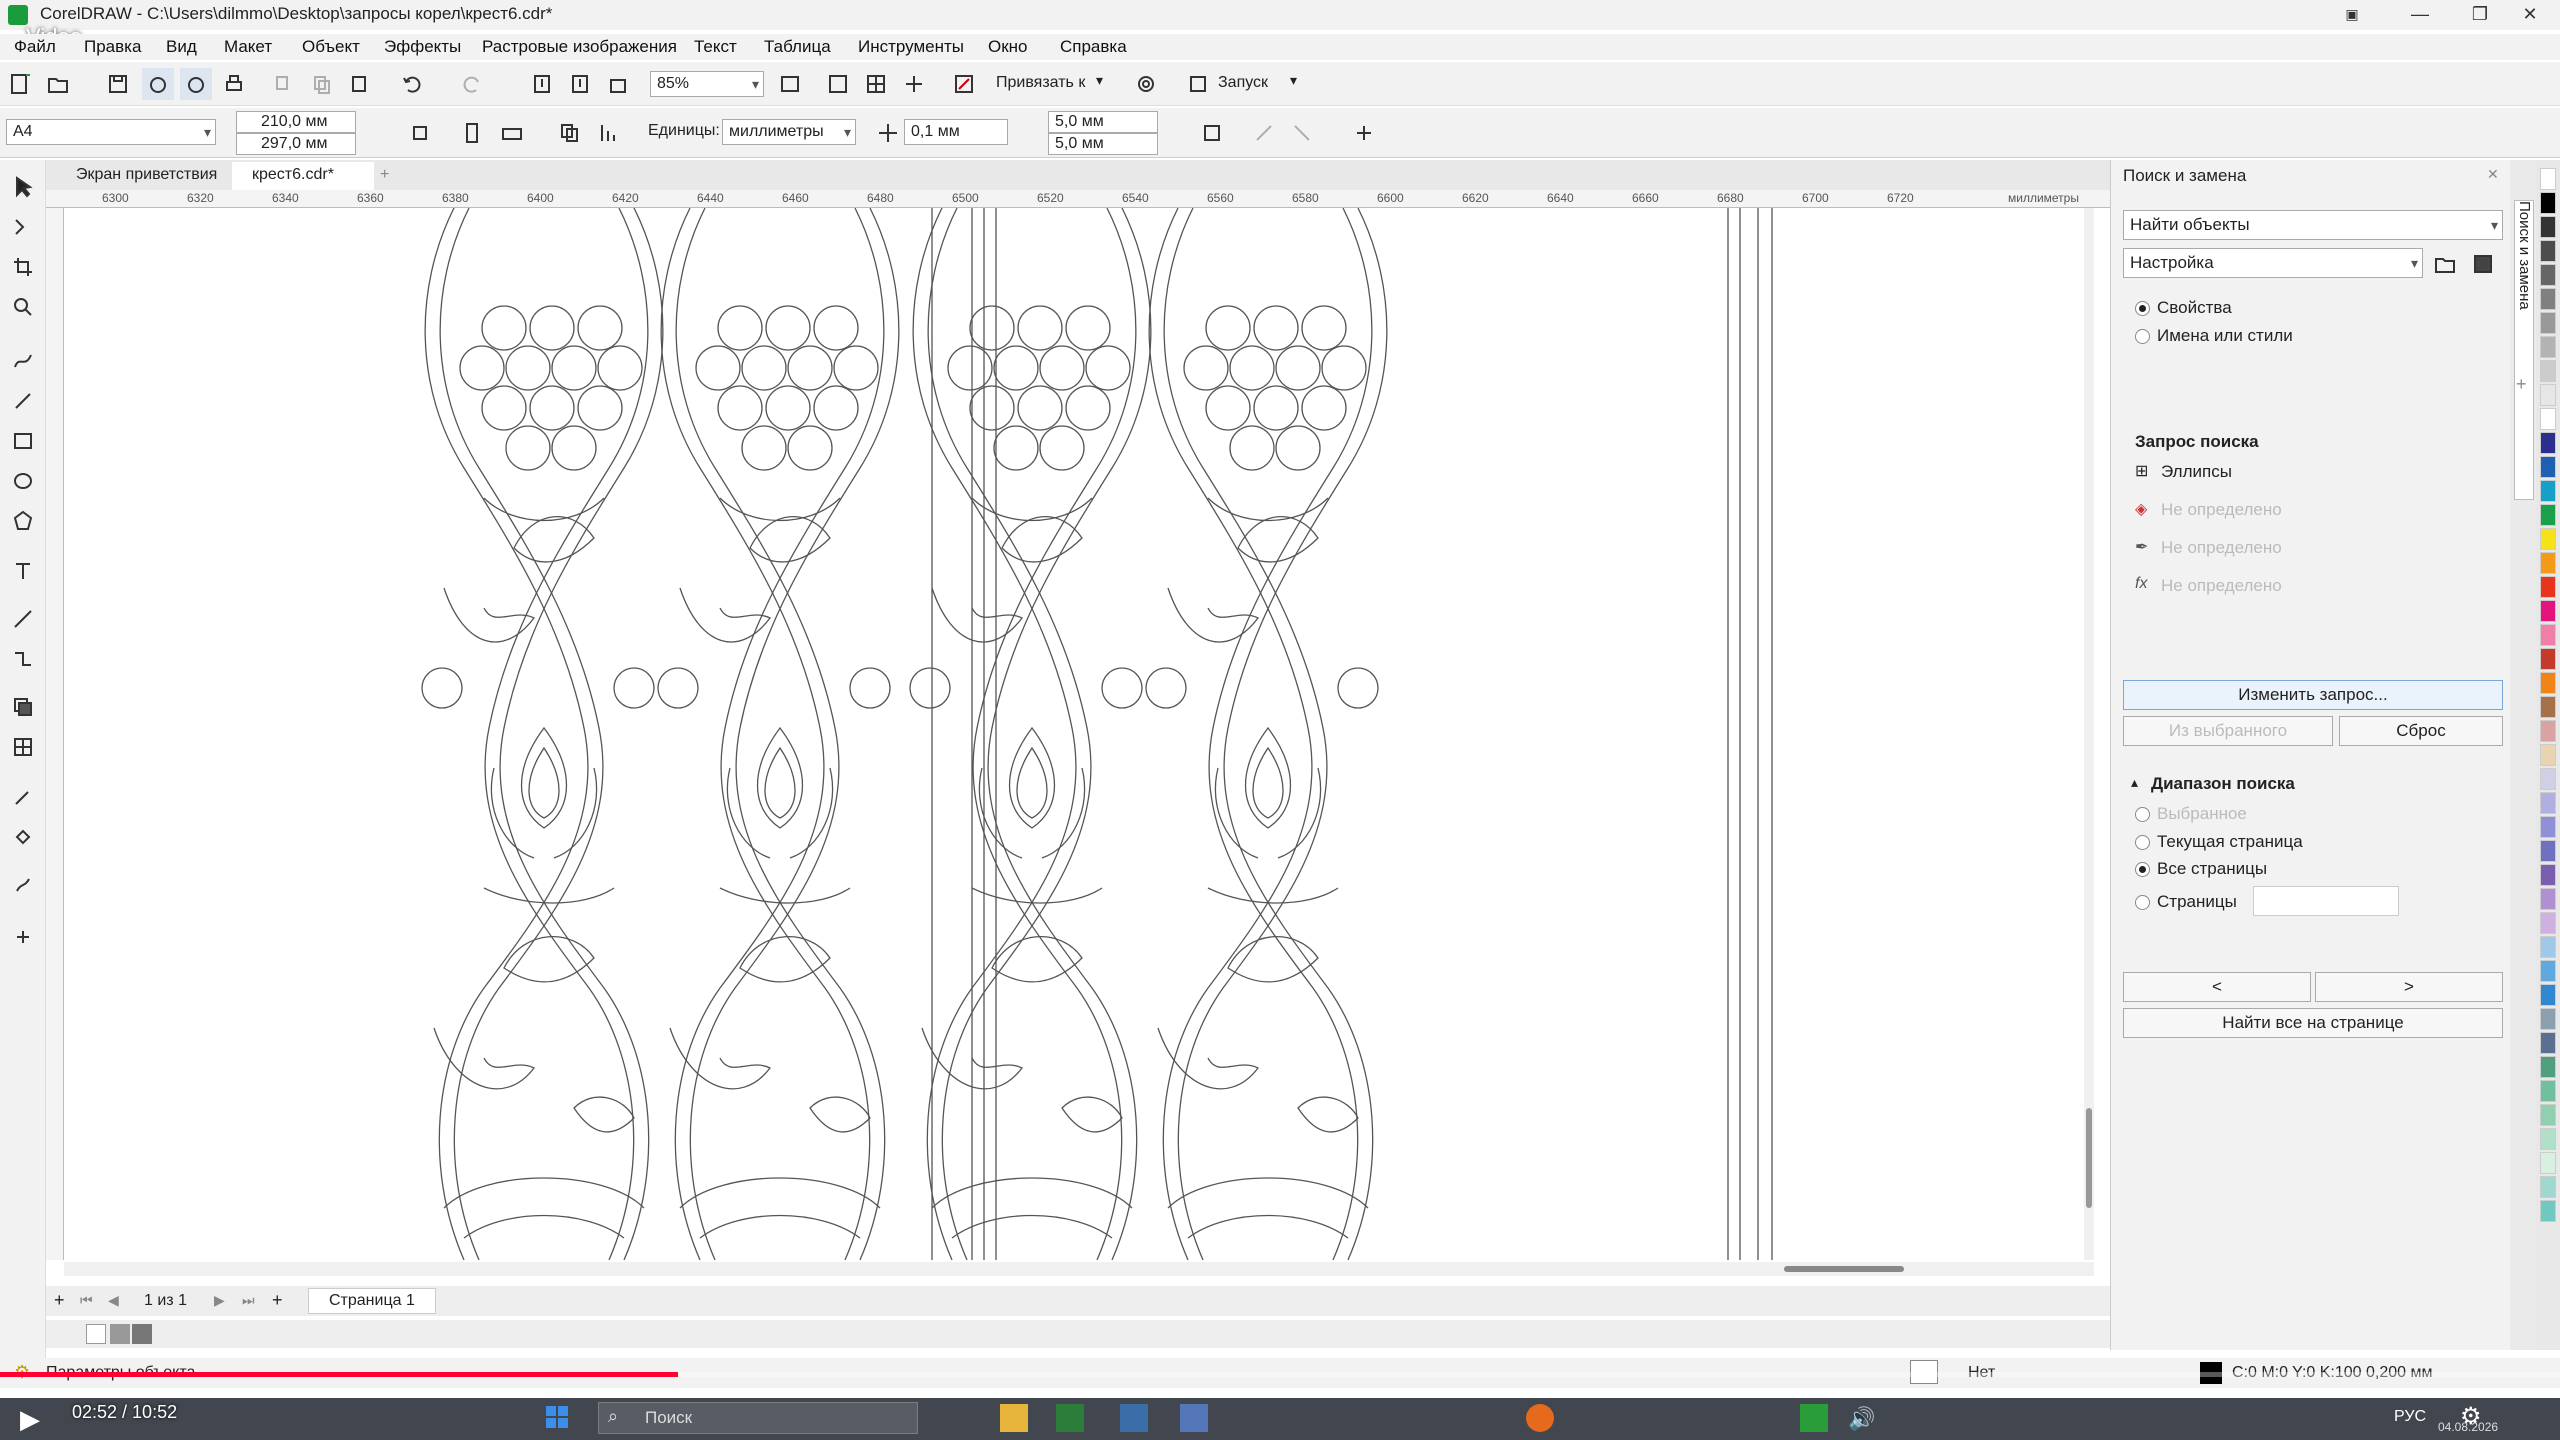  What do you see at coordinates (23, 837) in the screenshot?
I see `interactive-fill-icon` at bounding box center [23, 837].